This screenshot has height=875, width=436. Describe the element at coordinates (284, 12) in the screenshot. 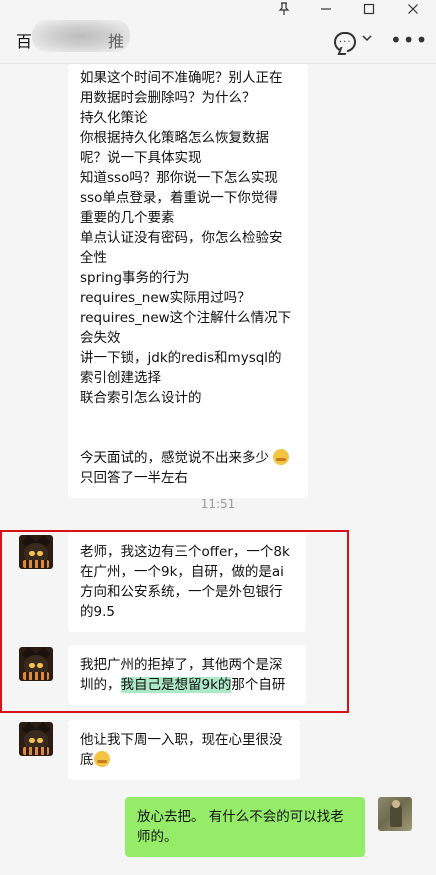

I see `pin-icon` at that location.